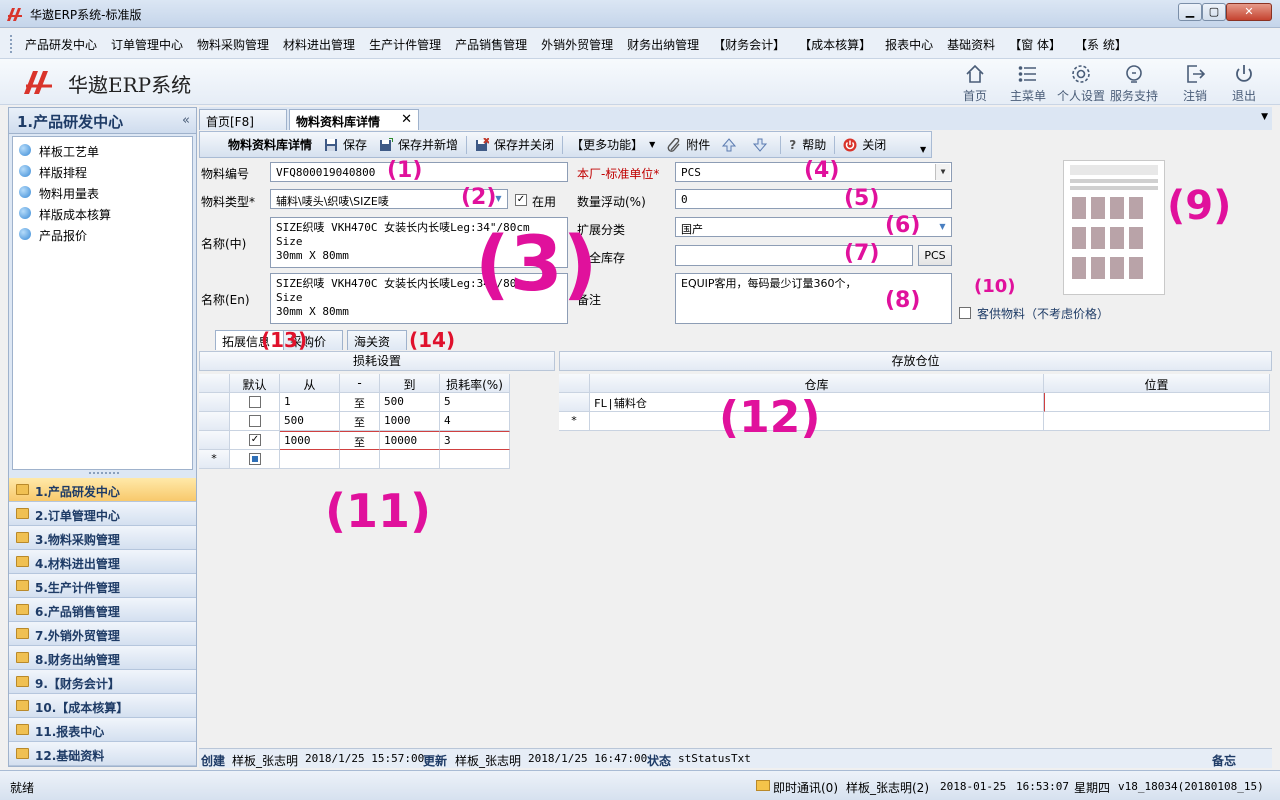 Image resolution: width=1280 pixels, height=800 pixels. What do you see at coordinates (763, 785) in the screenshot?
I see `mail-icon` at bounding box center [763, 785].